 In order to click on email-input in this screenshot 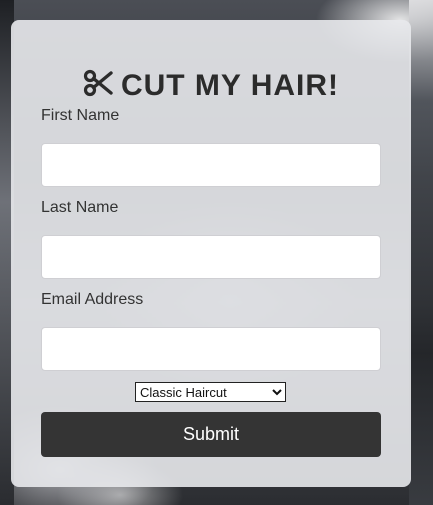, I will do `click(211, 349)`.